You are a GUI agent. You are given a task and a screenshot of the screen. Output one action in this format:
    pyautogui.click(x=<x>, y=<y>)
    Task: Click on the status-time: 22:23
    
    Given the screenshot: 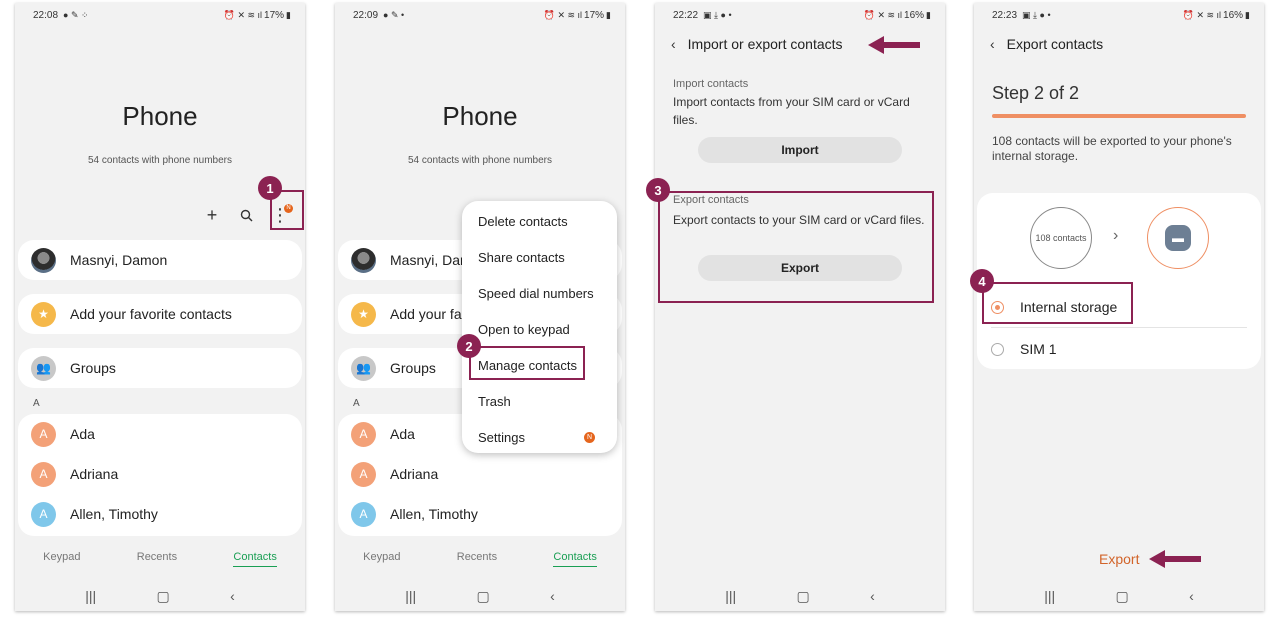 What is the action you would take?
    pyautogui.click(x=1005, y=15)
    